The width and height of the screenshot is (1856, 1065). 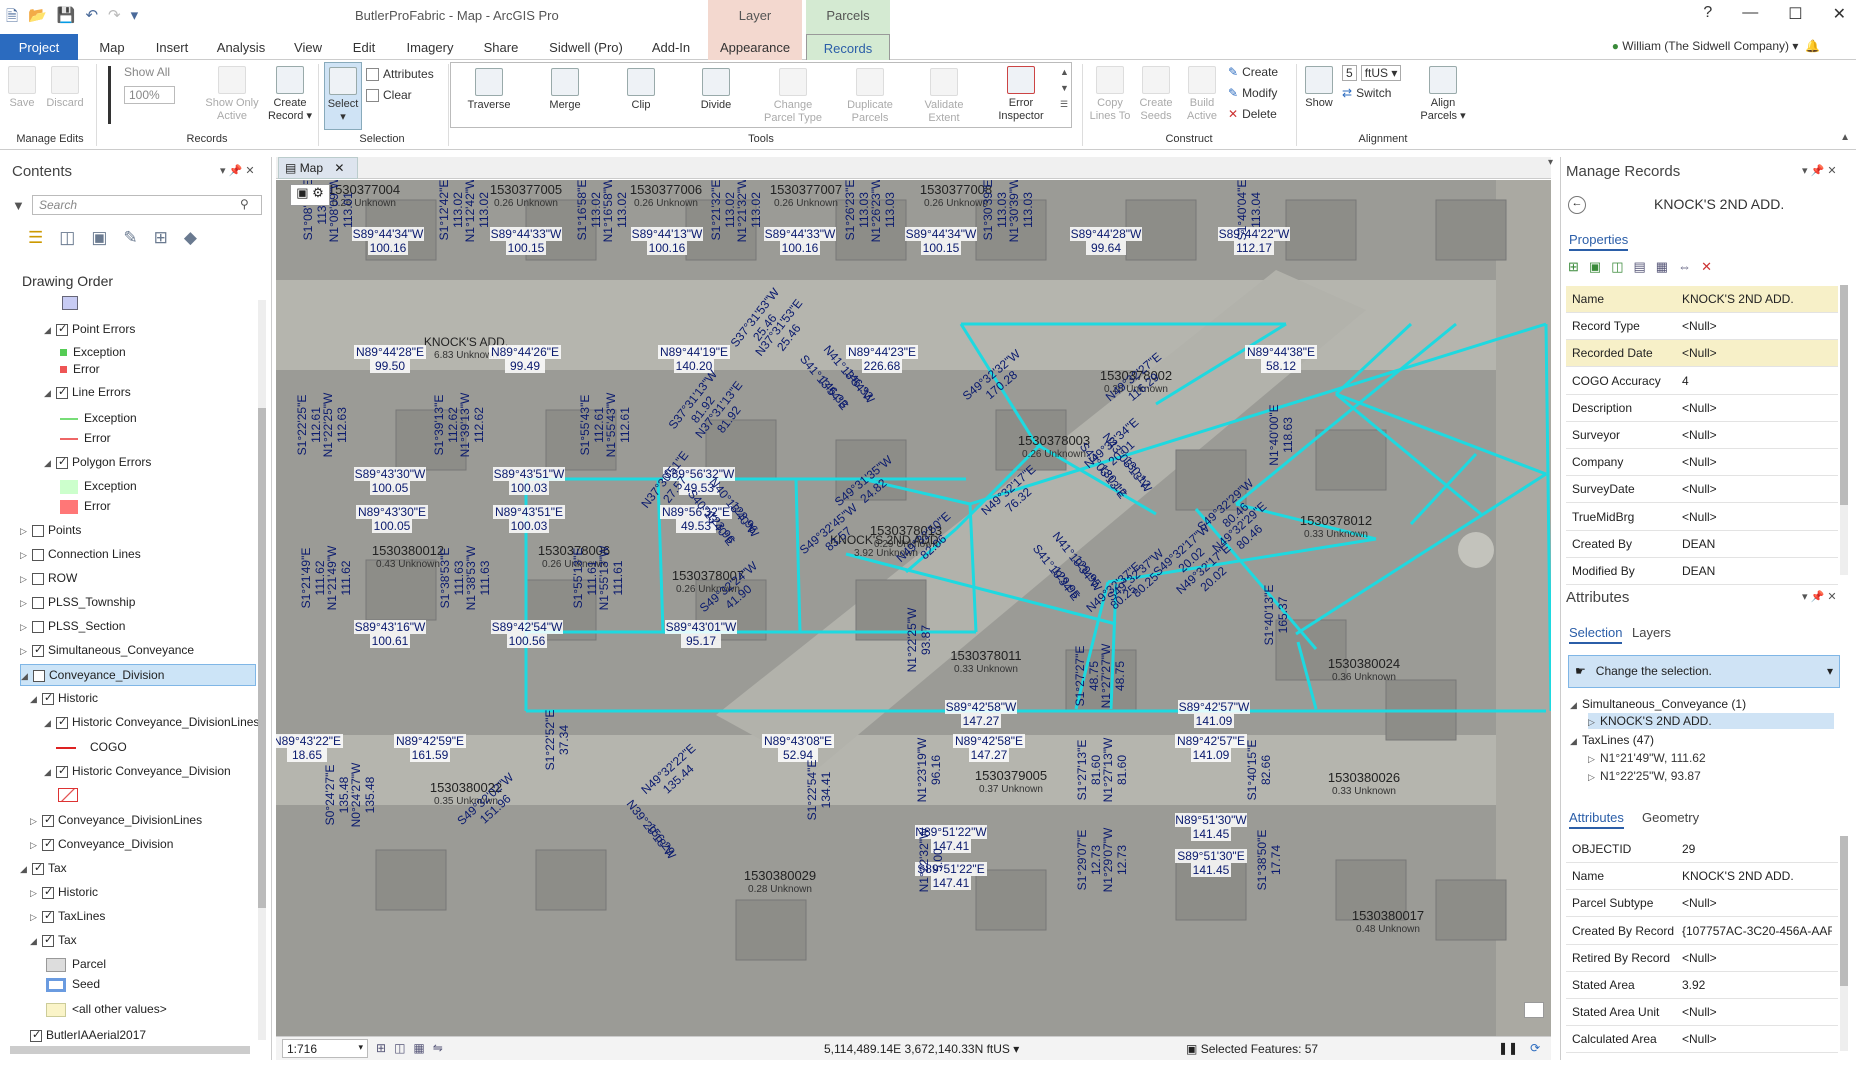 What do you see at coordinates (1750, 14) in the screenshot?
I see `minimize-button: —` at bounding box center [1750, 14].